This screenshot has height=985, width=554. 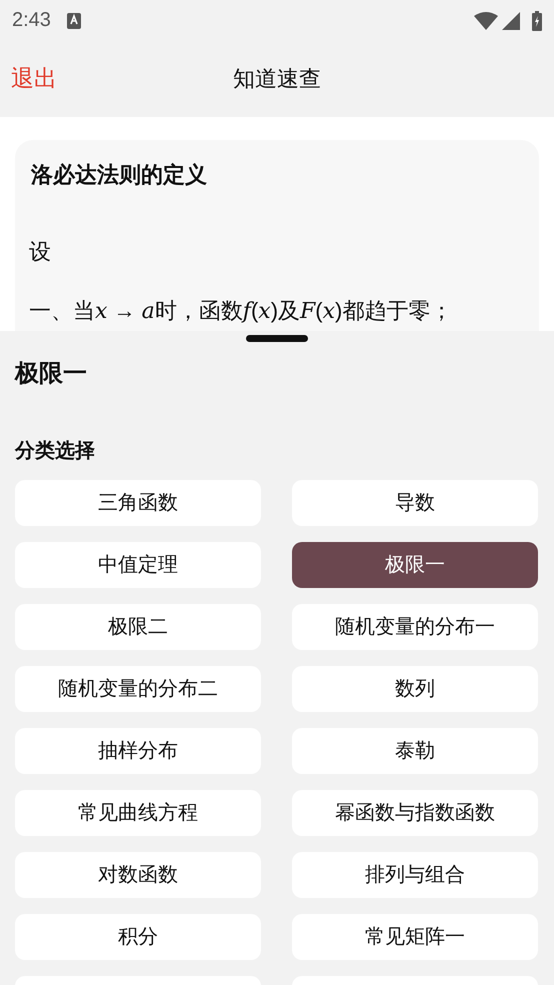 What do you see at coordinates (138, 813) in the screenshot?
I see `category-button: 常见曲线方程` at bounding box center [138, 813].